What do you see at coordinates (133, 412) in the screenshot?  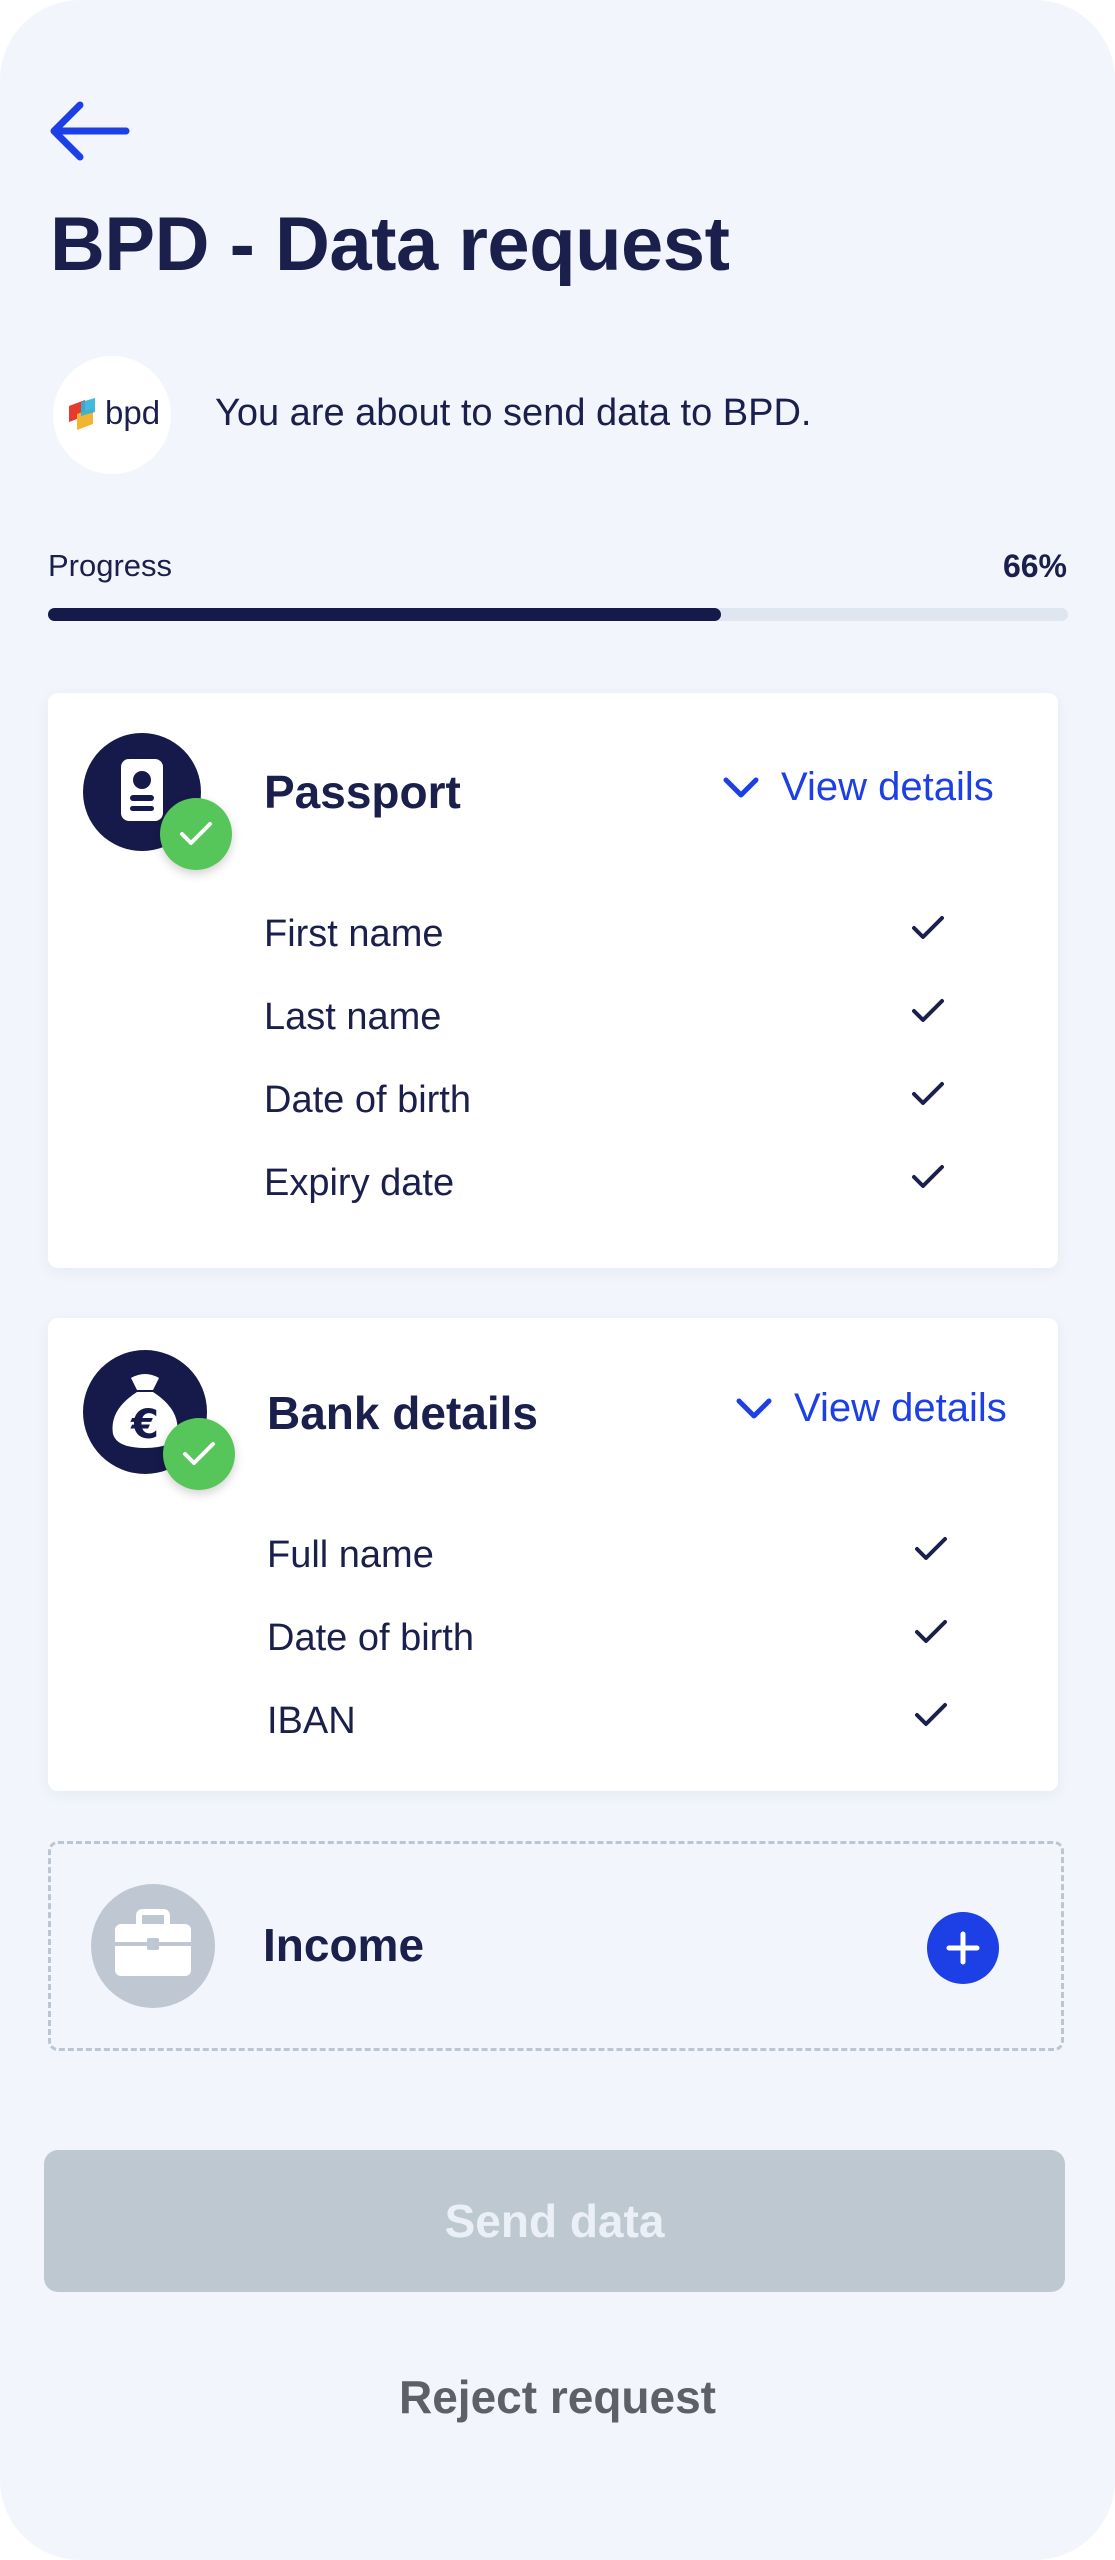 I see `logo-text: bpd` at bounding box center [133, 412].